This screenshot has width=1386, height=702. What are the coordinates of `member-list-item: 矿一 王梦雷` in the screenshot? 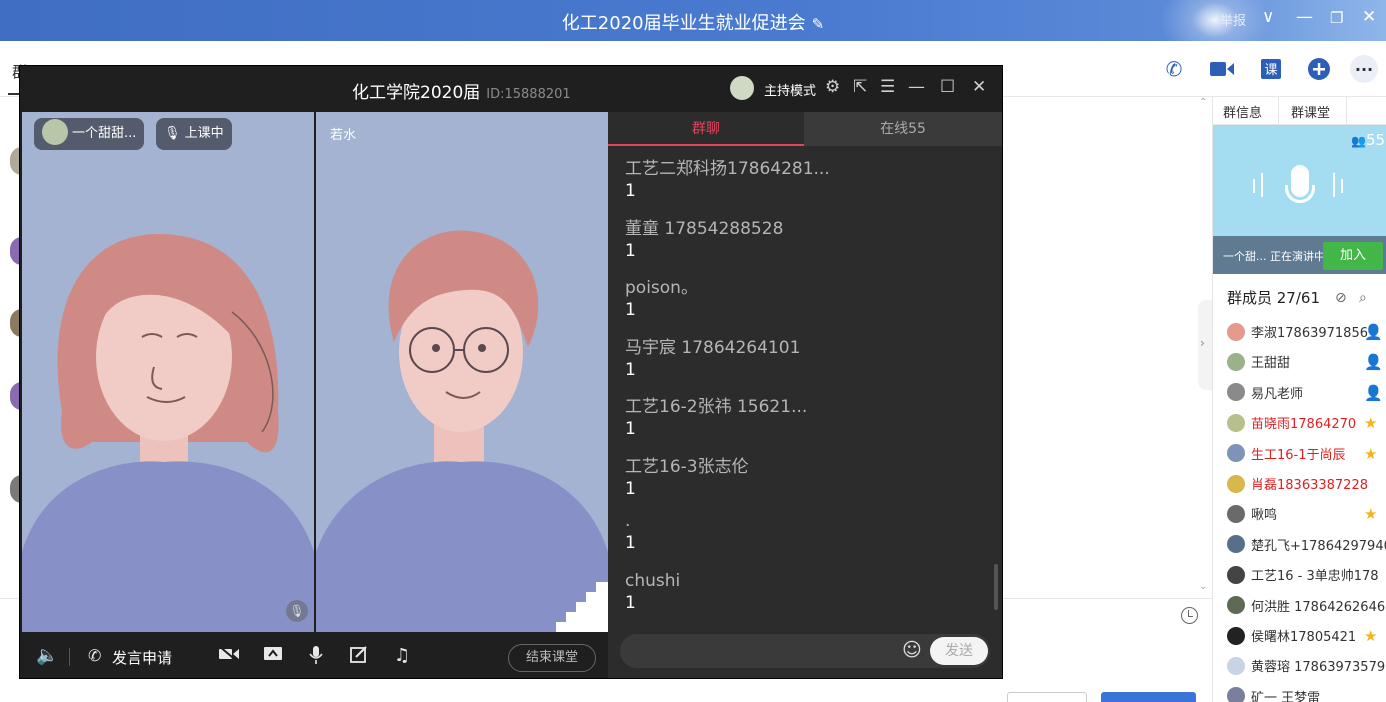 It's located at (1306, 694).